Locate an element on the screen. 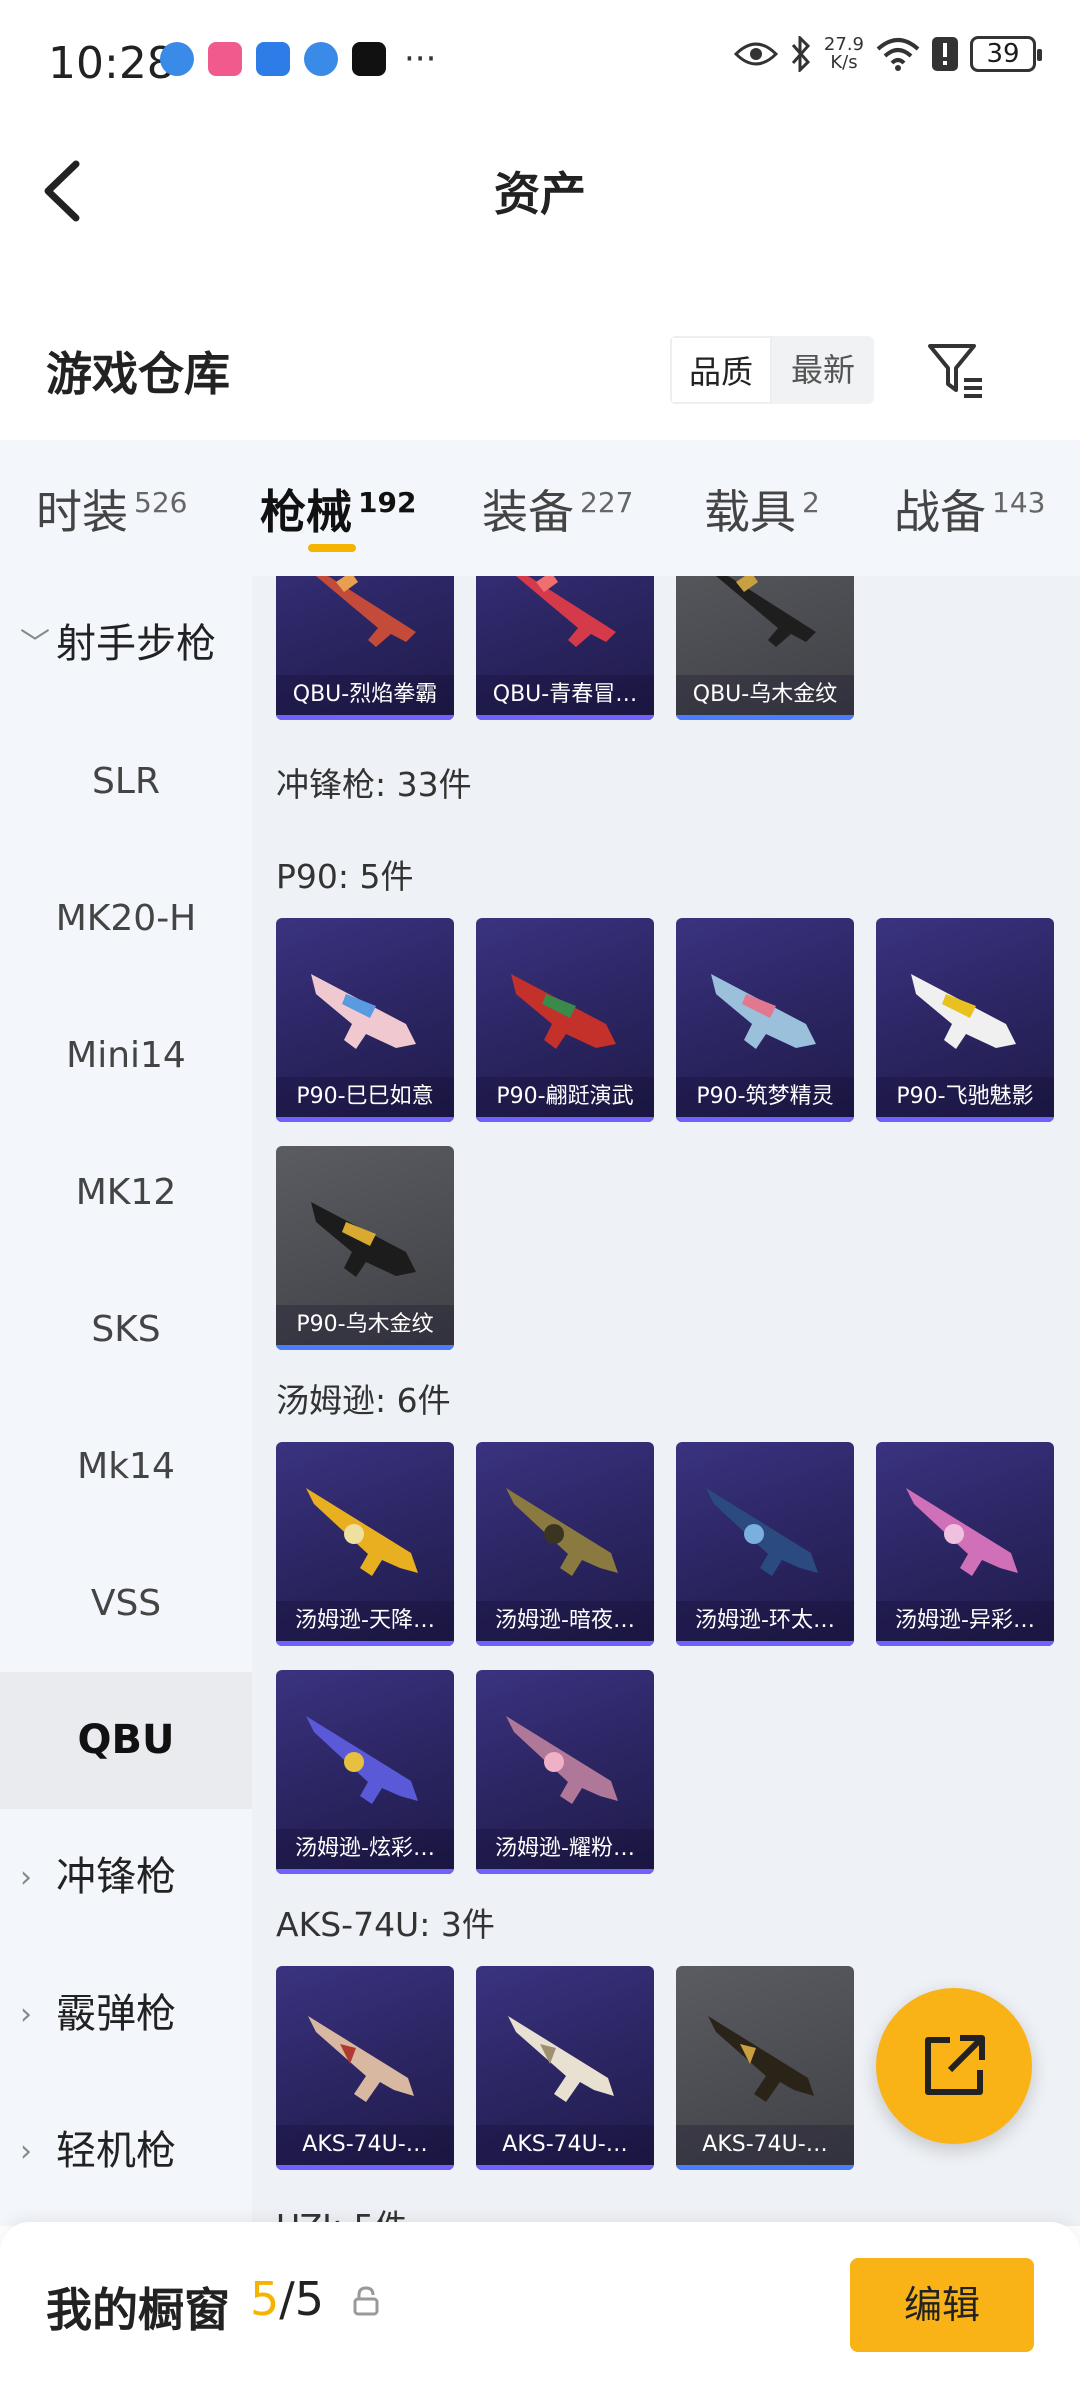  chevron-down-icon: ﹀ is located at coordinates (35, 644).